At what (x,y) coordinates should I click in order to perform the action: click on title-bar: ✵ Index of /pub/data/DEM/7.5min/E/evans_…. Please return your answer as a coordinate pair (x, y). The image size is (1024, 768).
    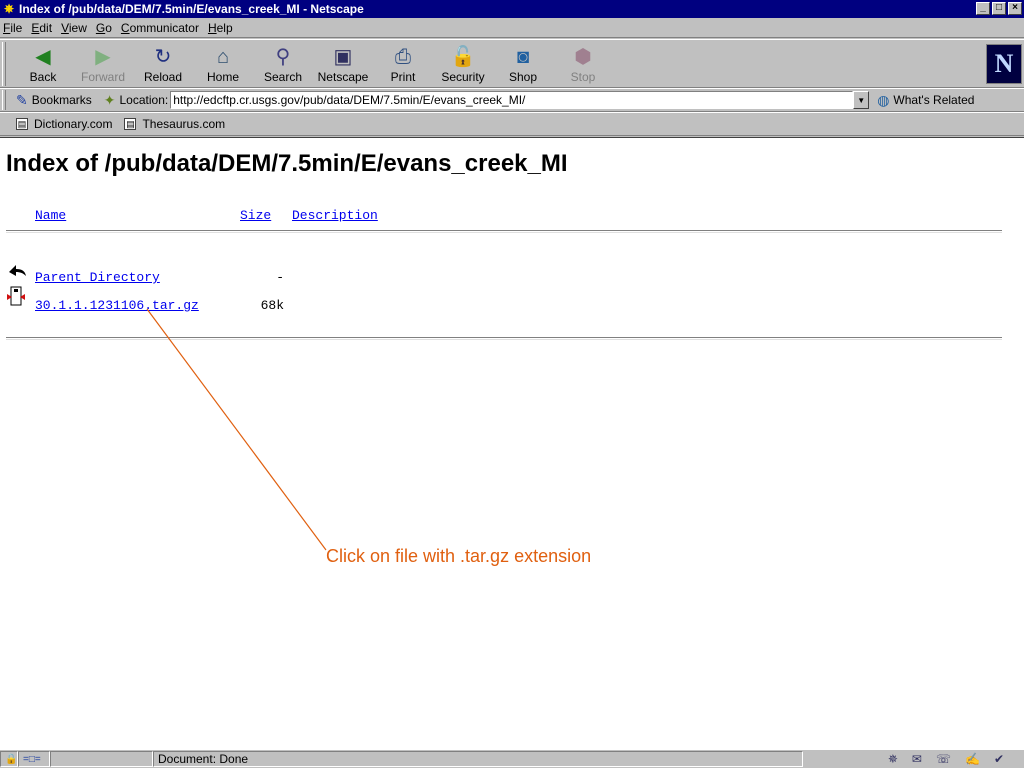
    Looking at the image, I should click on (512, 9).